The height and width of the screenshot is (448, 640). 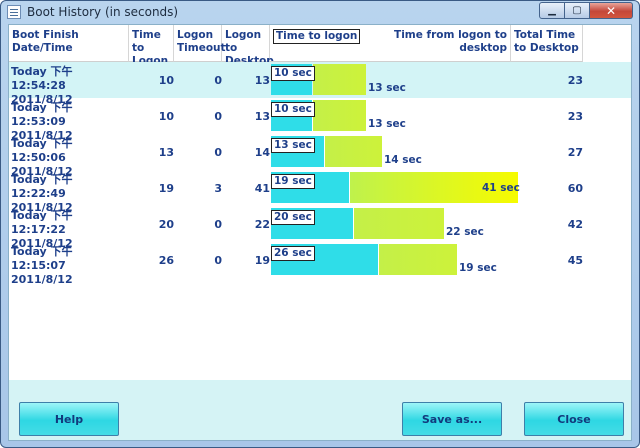 I want to click on total-time-cell: 27, so click(x=575, y=152).